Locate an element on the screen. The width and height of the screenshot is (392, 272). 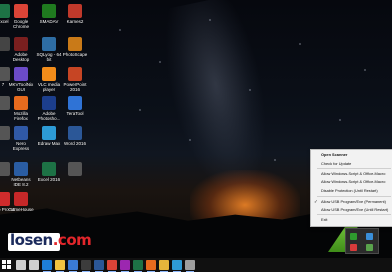
terminal-icon is located at coordinates (86, 266).